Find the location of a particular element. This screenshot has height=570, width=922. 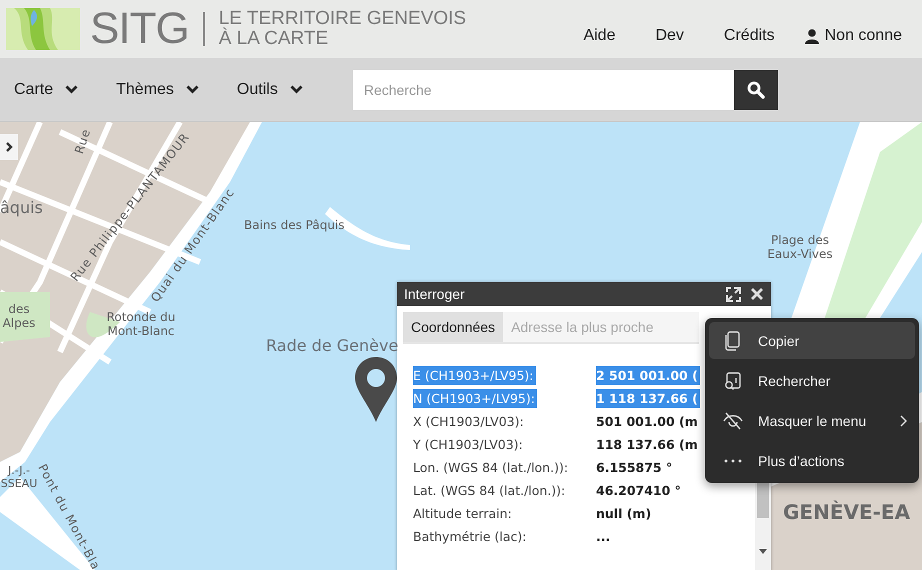

logo-tagline: À LA CARTE is located at coordinates (274, 39).